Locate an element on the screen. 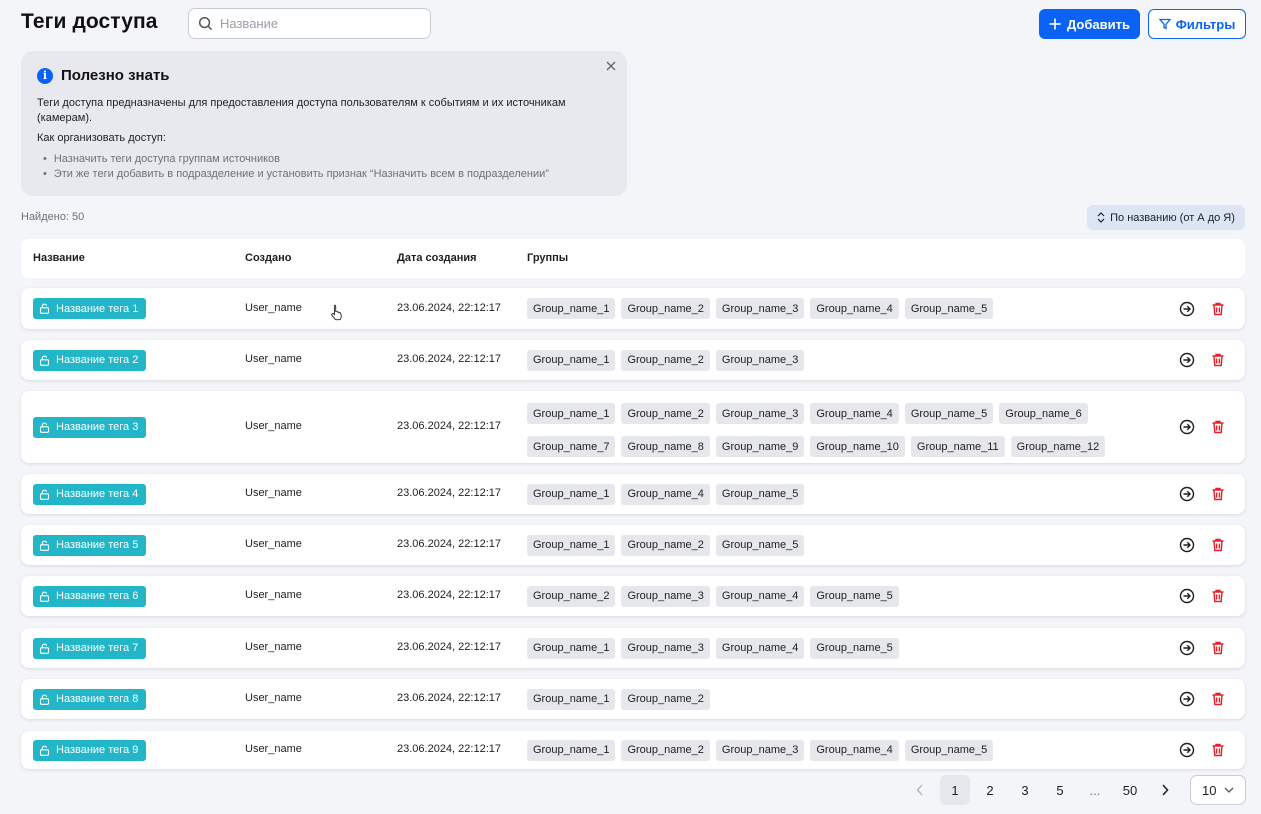 The image size is (1261, 814). group-chip: Group_name_9 is located at coordinates (760, 446).